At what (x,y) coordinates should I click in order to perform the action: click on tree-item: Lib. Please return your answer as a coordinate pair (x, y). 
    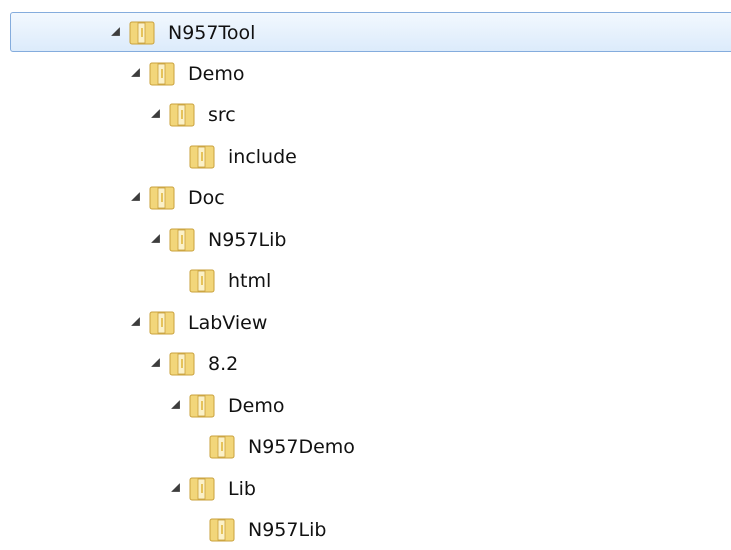
    Looking at the image, I should click on (365, 489).